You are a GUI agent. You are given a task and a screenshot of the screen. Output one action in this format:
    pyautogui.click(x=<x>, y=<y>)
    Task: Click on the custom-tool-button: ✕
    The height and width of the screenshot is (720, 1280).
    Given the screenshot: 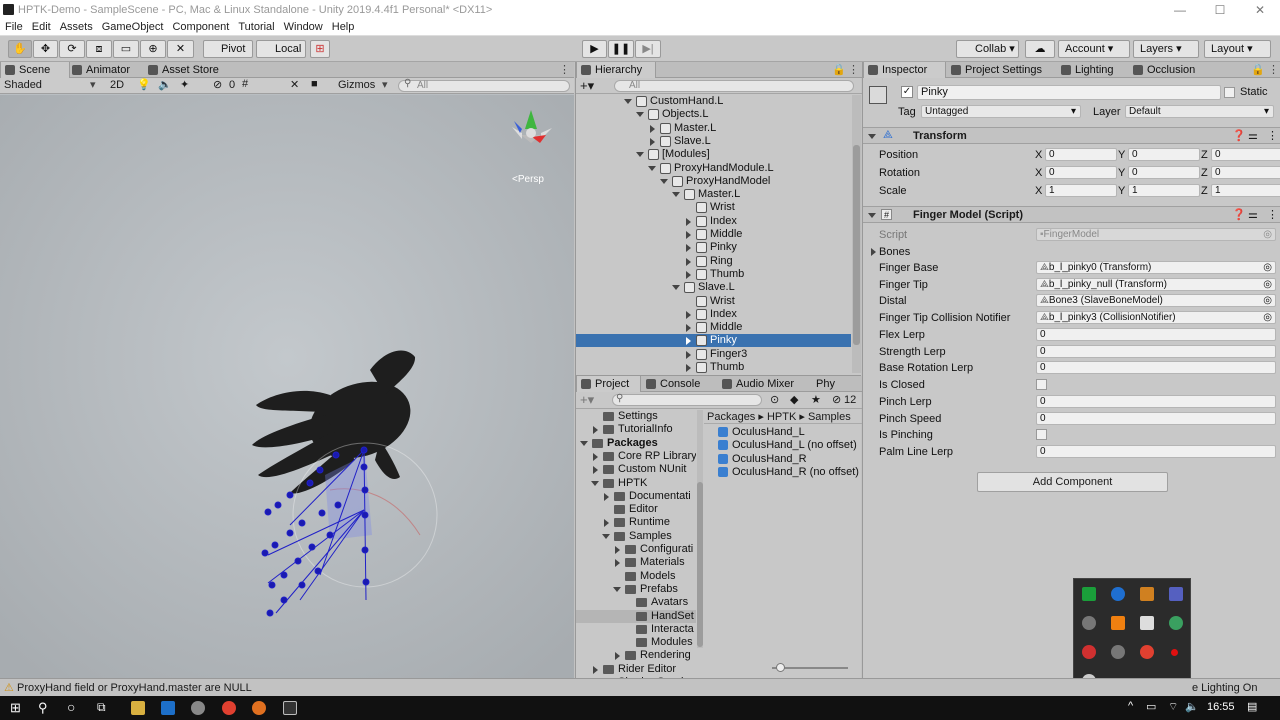 What is the action you would take?
    pyautogui.click(x=180, y=49)
    